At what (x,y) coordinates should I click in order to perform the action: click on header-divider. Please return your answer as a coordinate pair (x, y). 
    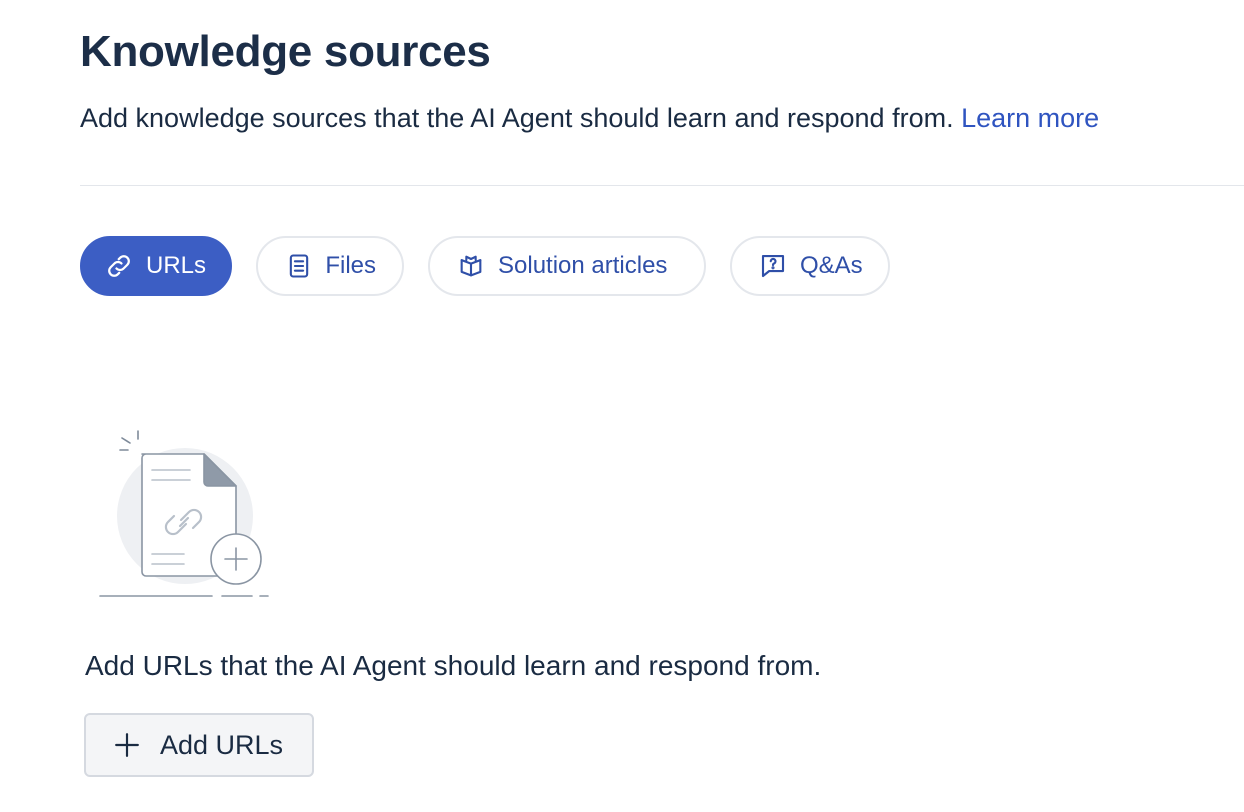
    Looking at the image, I should click on (662, 185).